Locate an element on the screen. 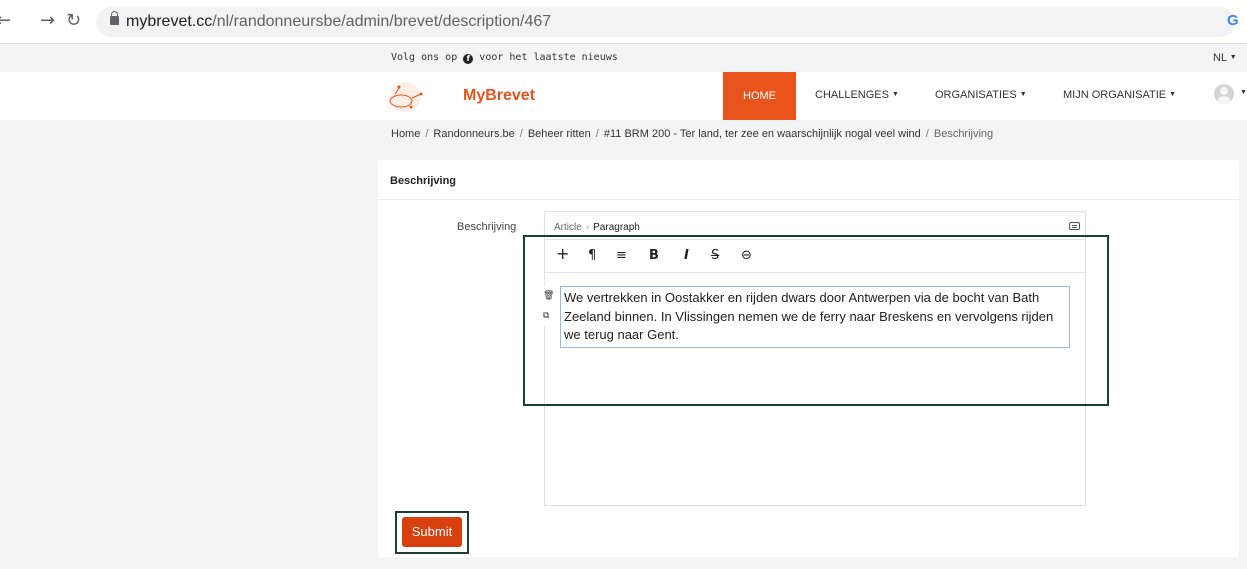 Image resolution: width=1247 pixels, height=569 pixels. reload-icon: ↻ is located at coordinates (73, 21).